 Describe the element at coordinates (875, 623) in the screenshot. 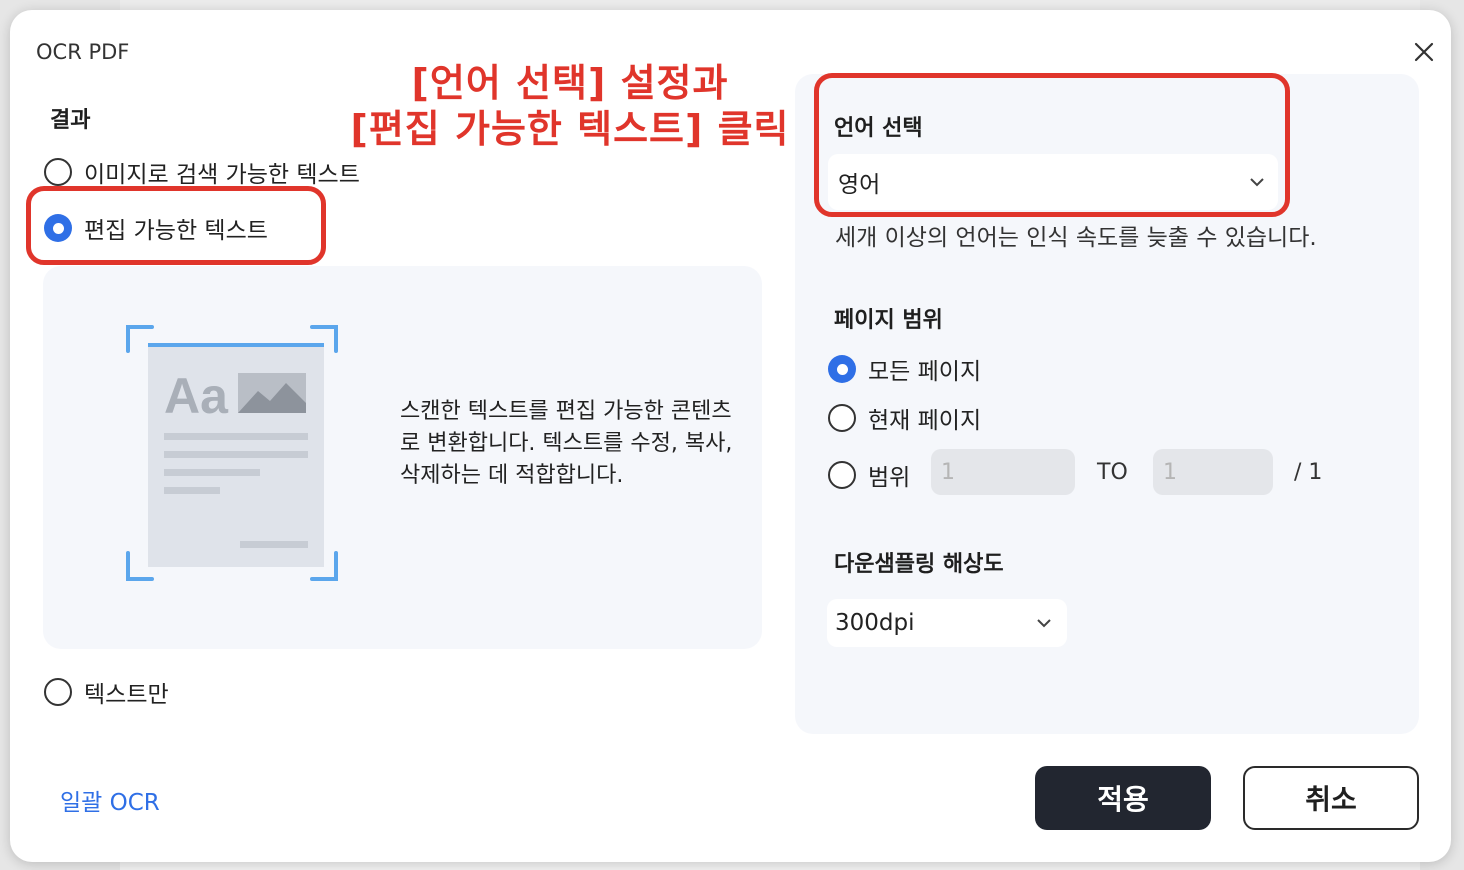

I see `downsampling-selected-value: 300dpi` at that location.